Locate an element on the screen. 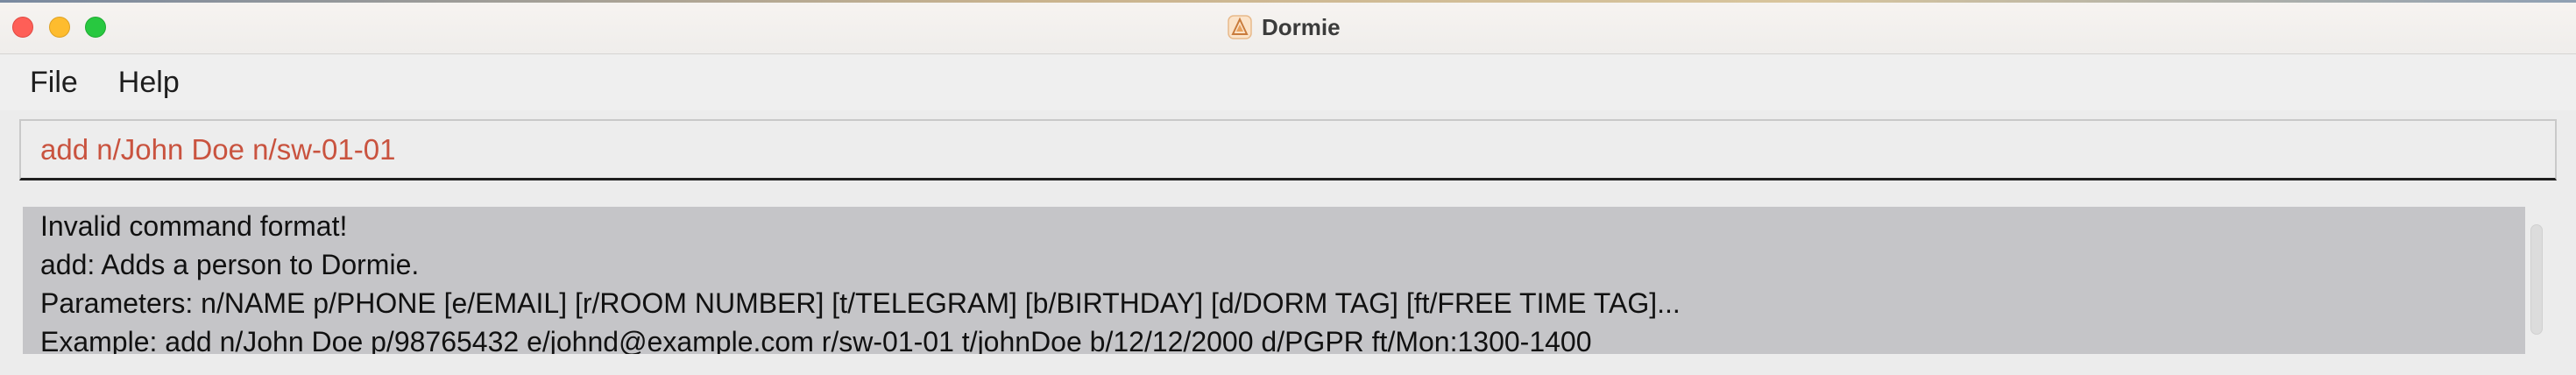 The width and height of the screenshot is (2576, 375). menu-help: Help is located at coordinates (149, 83).